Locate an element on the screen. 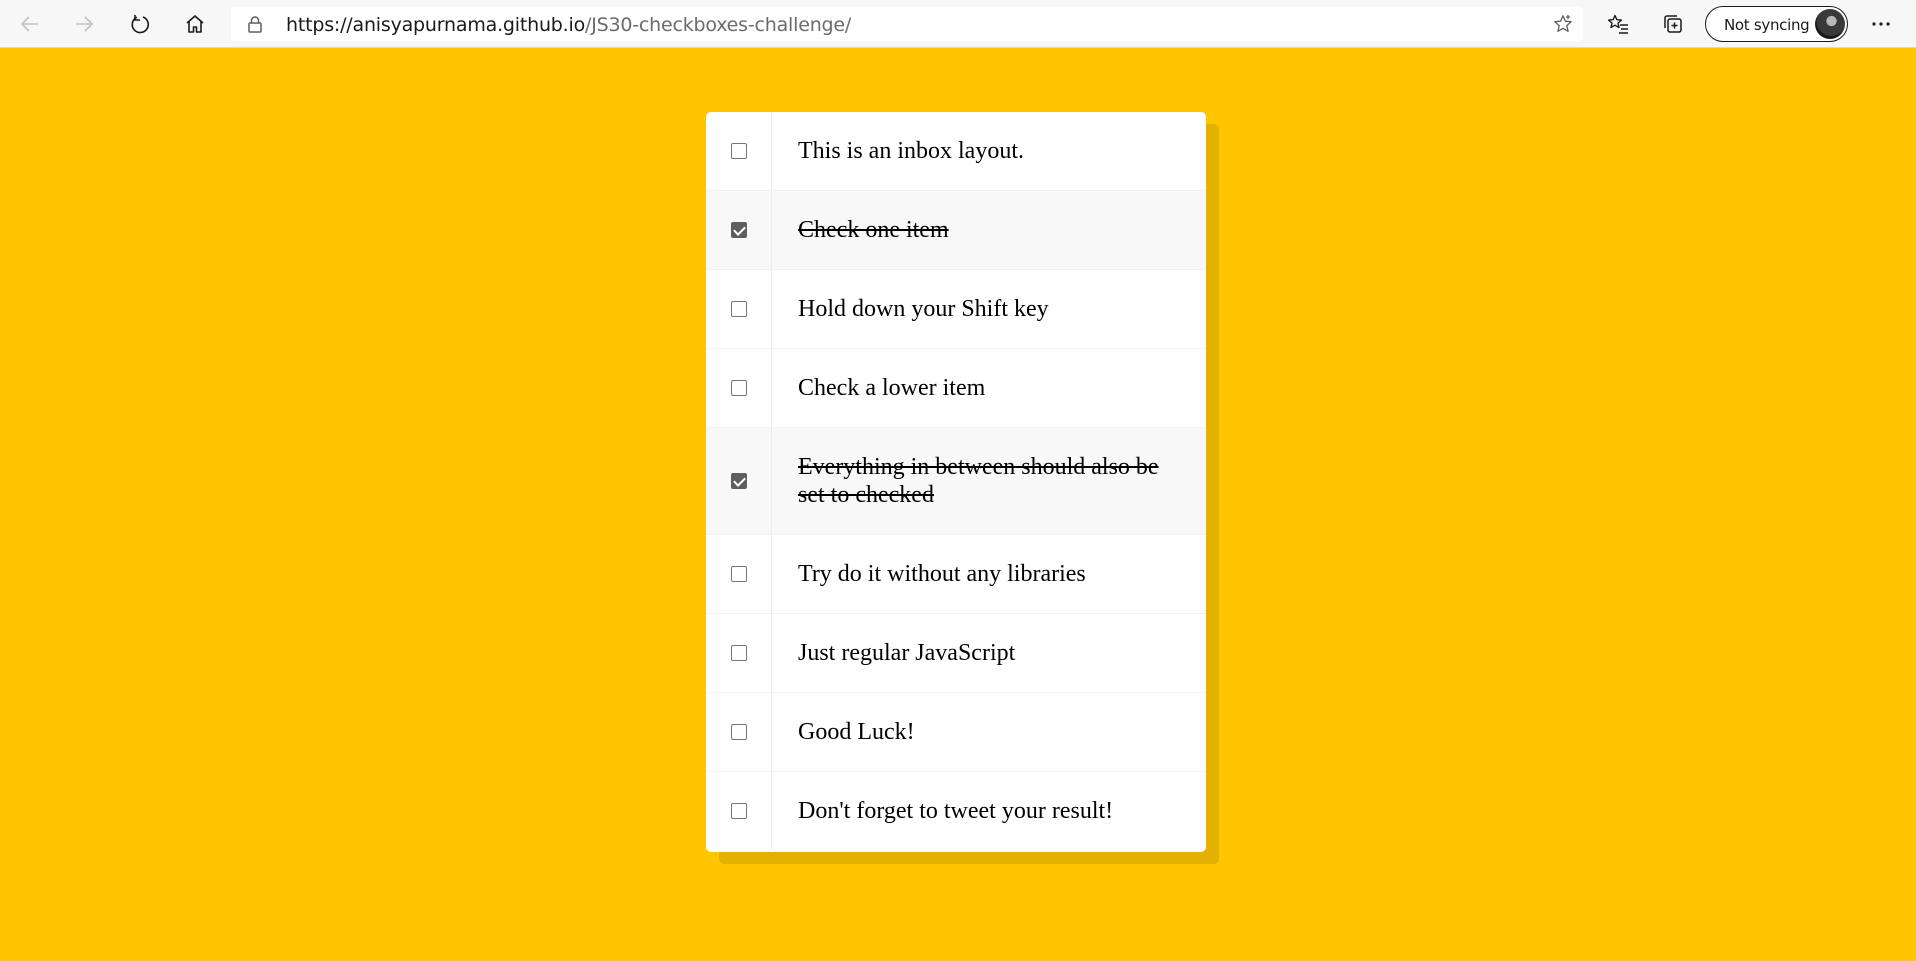  item-label: Good Luck! is located at coordinates (856, 732).